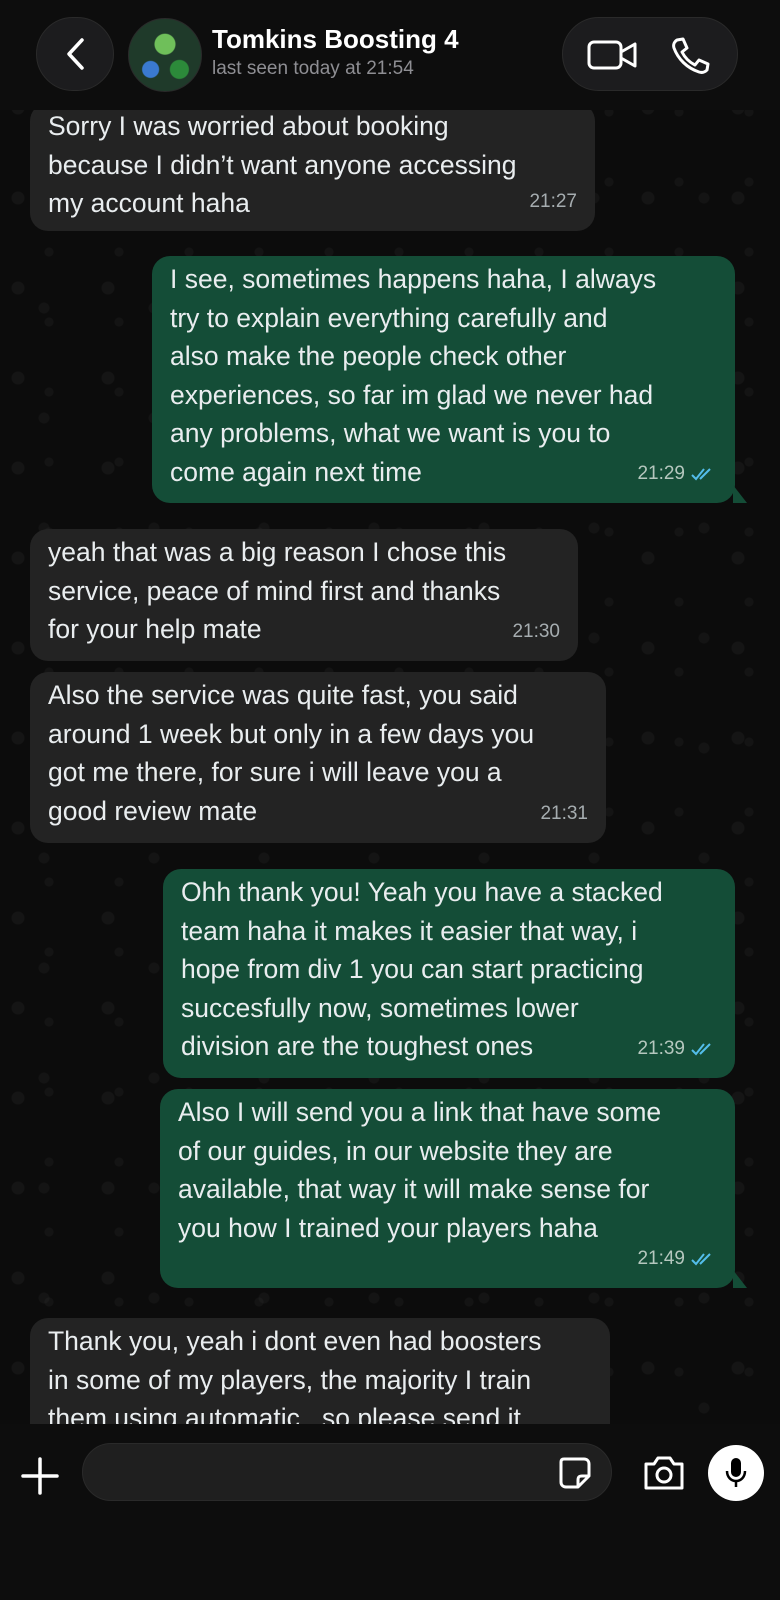 This screenshot has height=1600, width=780. I want to click on phone-icon, so click(690, 55).